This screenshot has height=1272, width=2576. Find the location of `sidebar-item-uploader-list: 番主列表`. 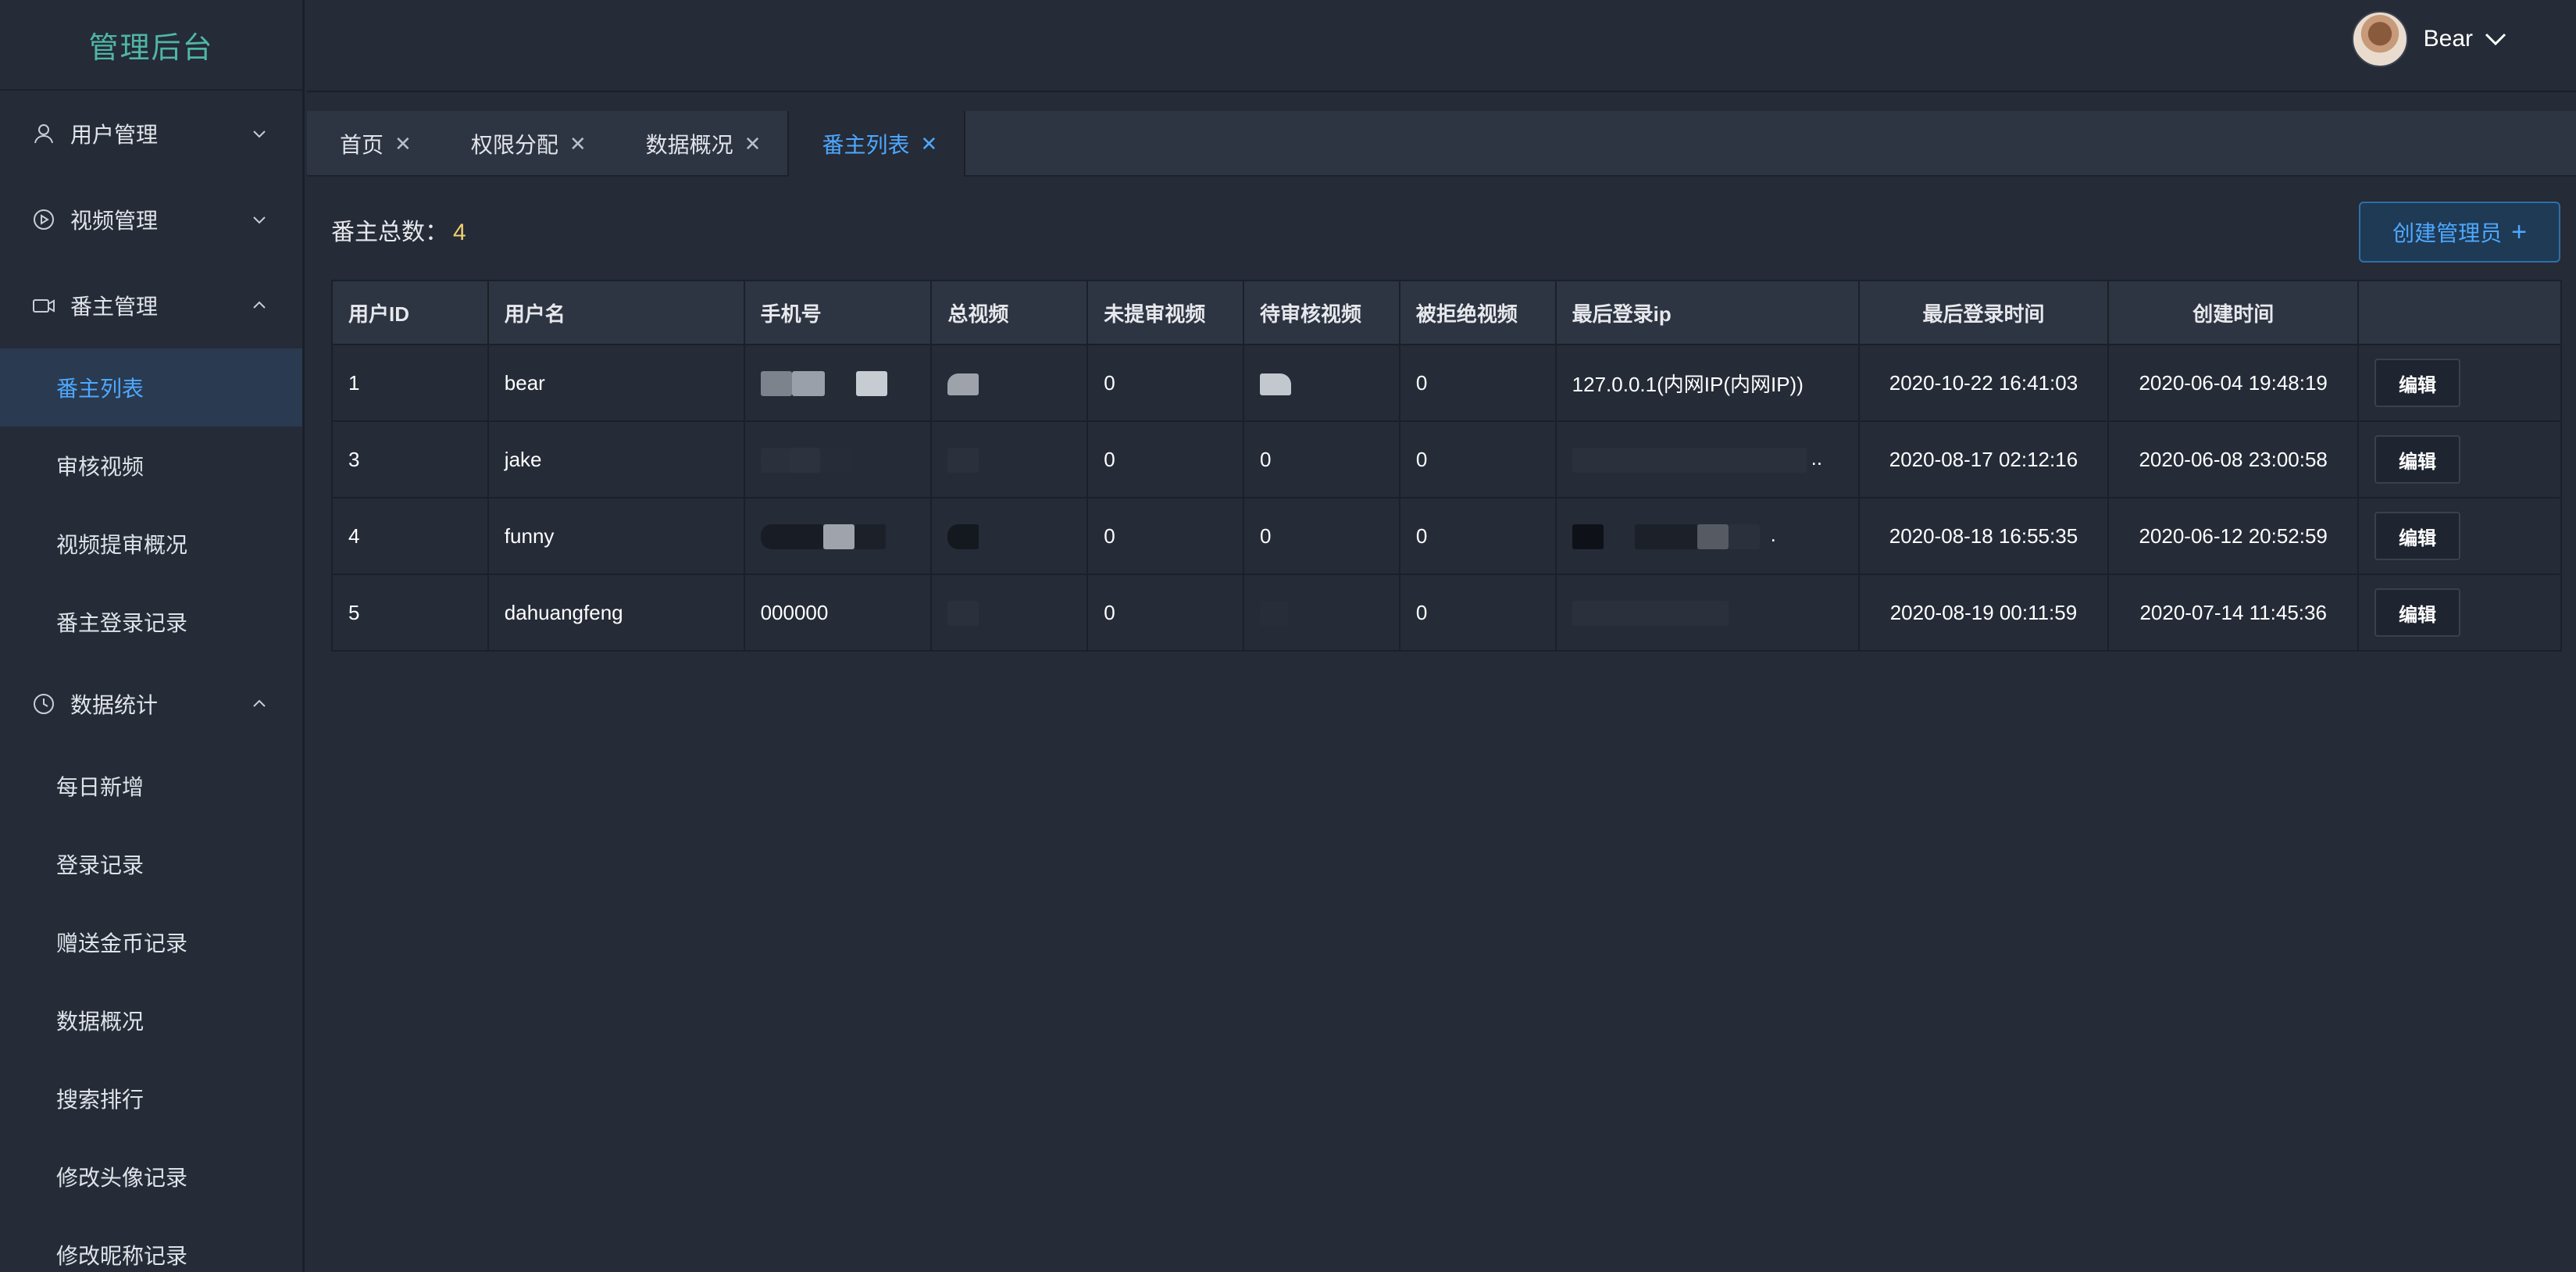

sidebar-item-uploader-list: 番主列表 is located at coordinates (151, 387).